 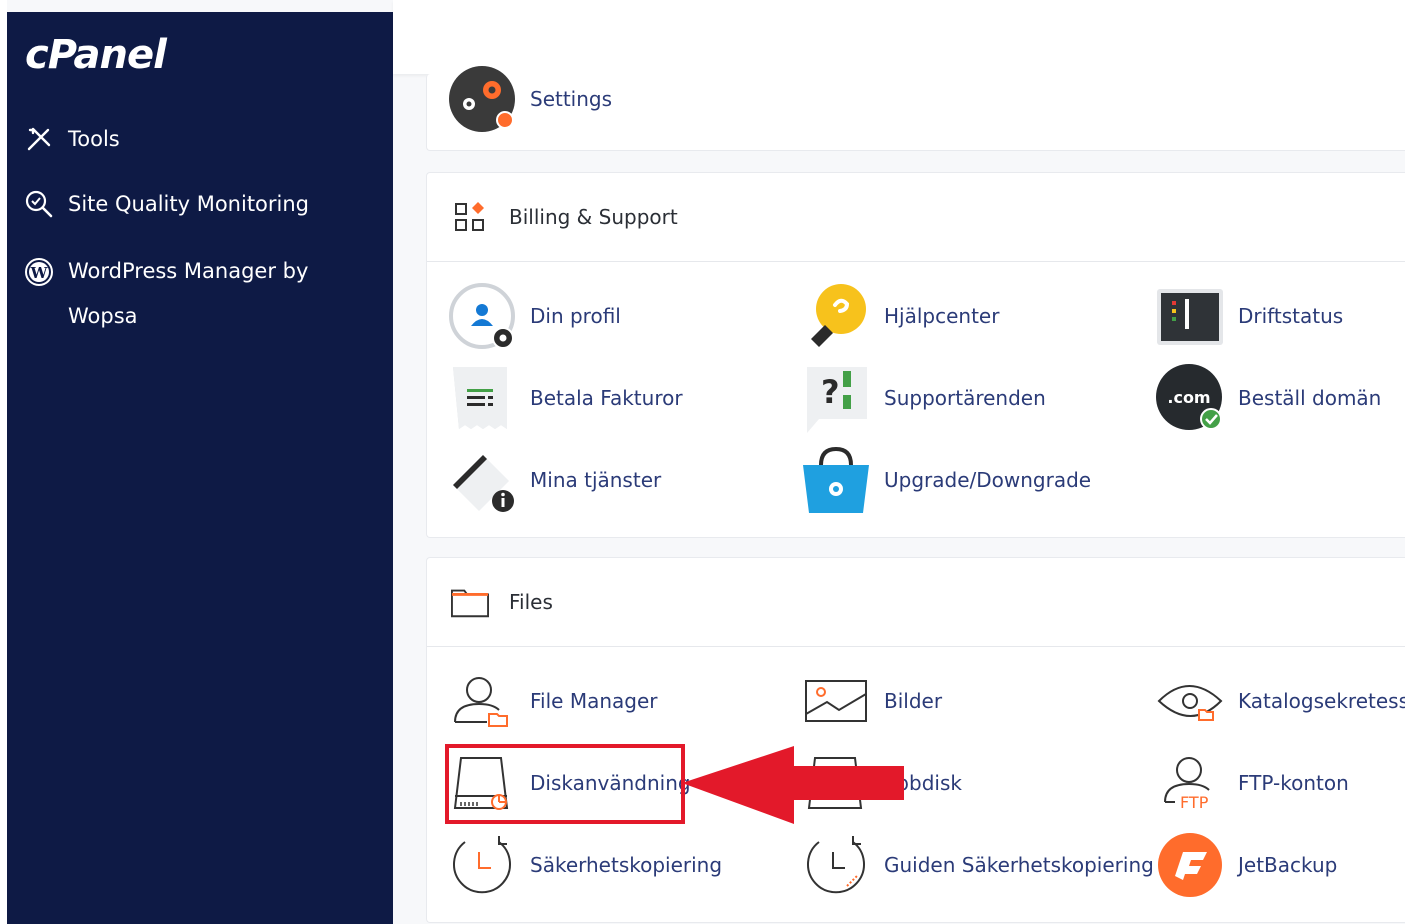 What do you see at coordinates (1190, 701) in the screenshot?
I see `eye-folder-icon` at bounding box center [1190, 701].